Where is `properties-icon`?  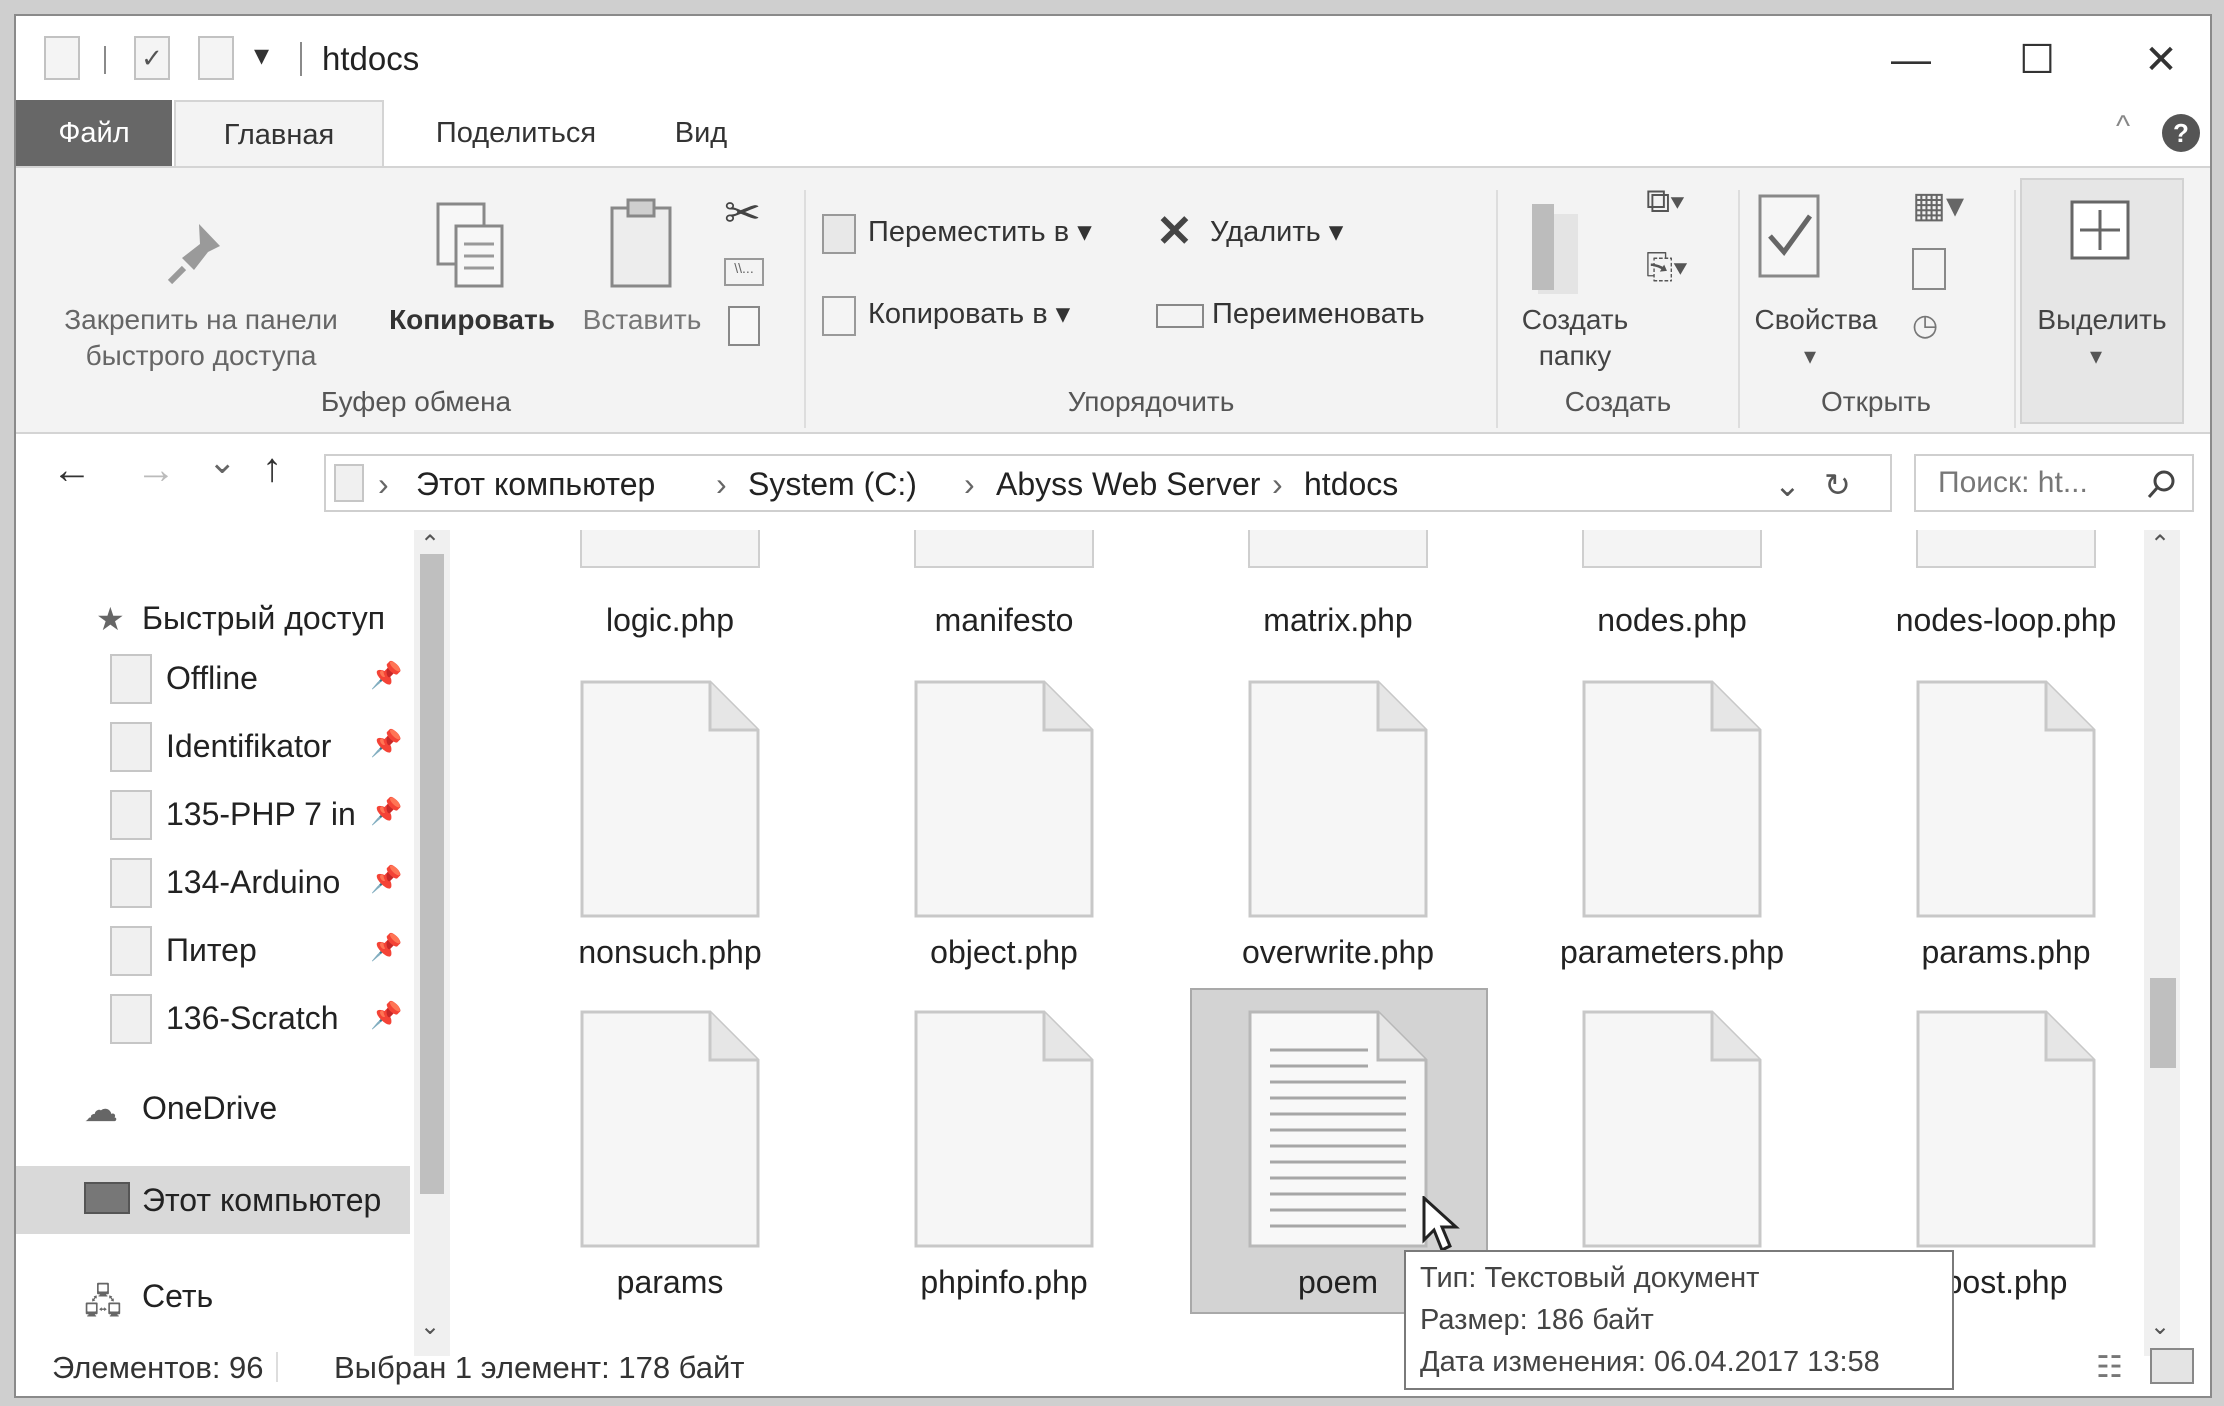 properties-icon is located at coordinates (1789, 236).